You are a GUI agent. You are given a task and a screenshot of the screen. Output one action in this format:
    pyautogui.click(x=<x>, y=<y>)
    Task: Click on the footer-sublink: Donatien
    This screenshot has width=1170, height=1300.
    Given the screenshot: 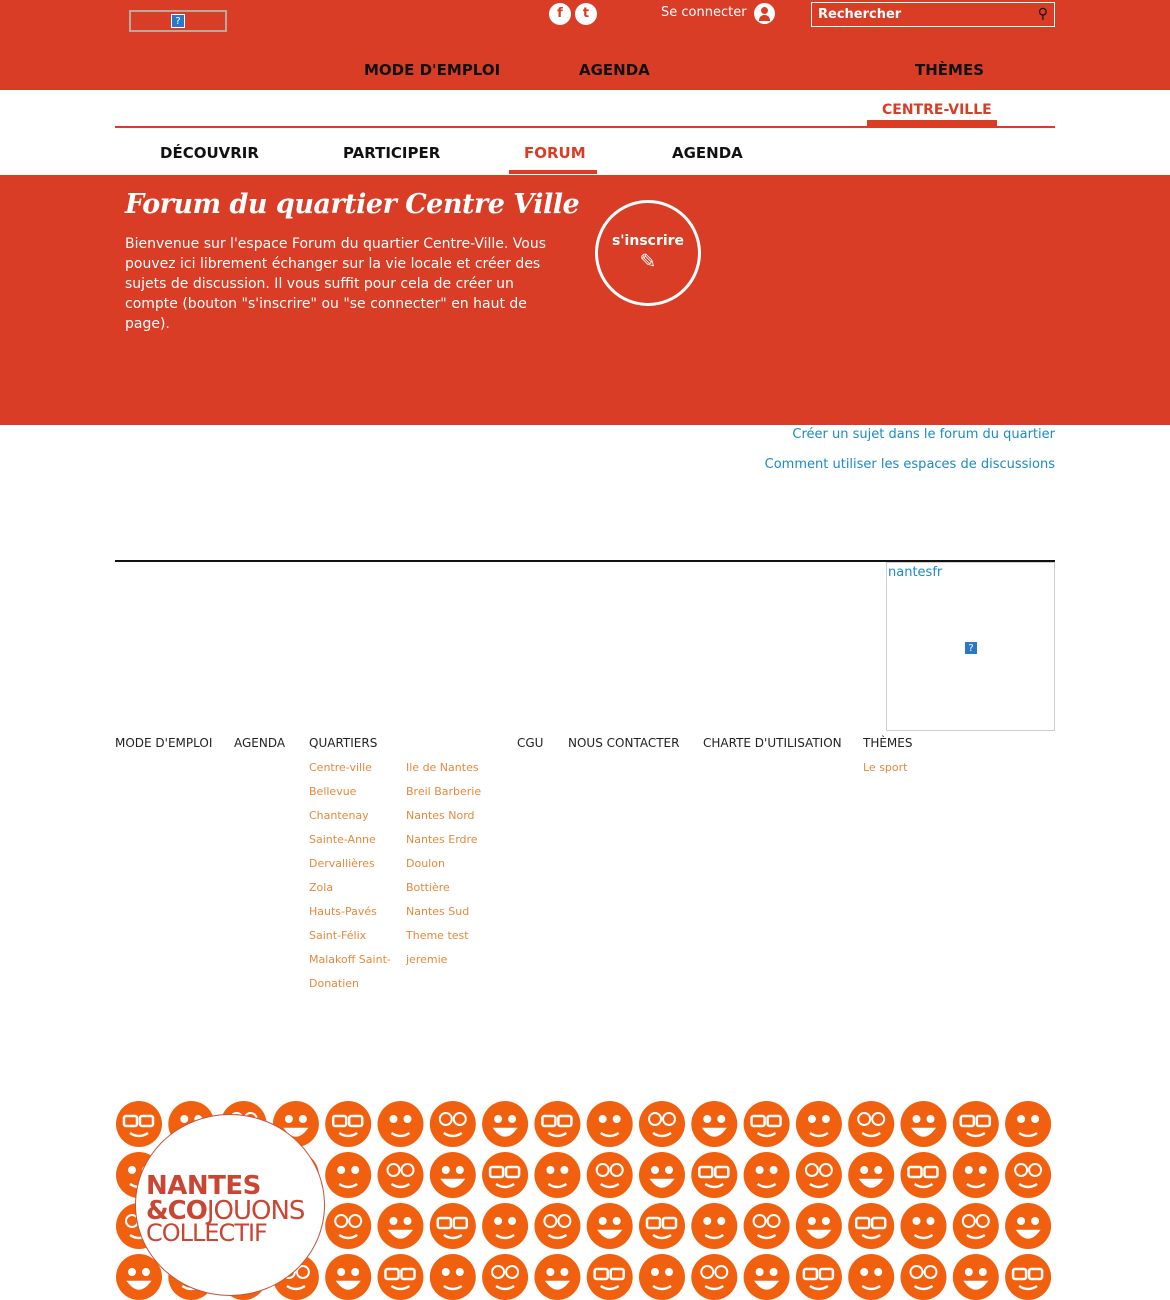 What is the action you would take?
    pyautogui.click(x=334, y=983)
    